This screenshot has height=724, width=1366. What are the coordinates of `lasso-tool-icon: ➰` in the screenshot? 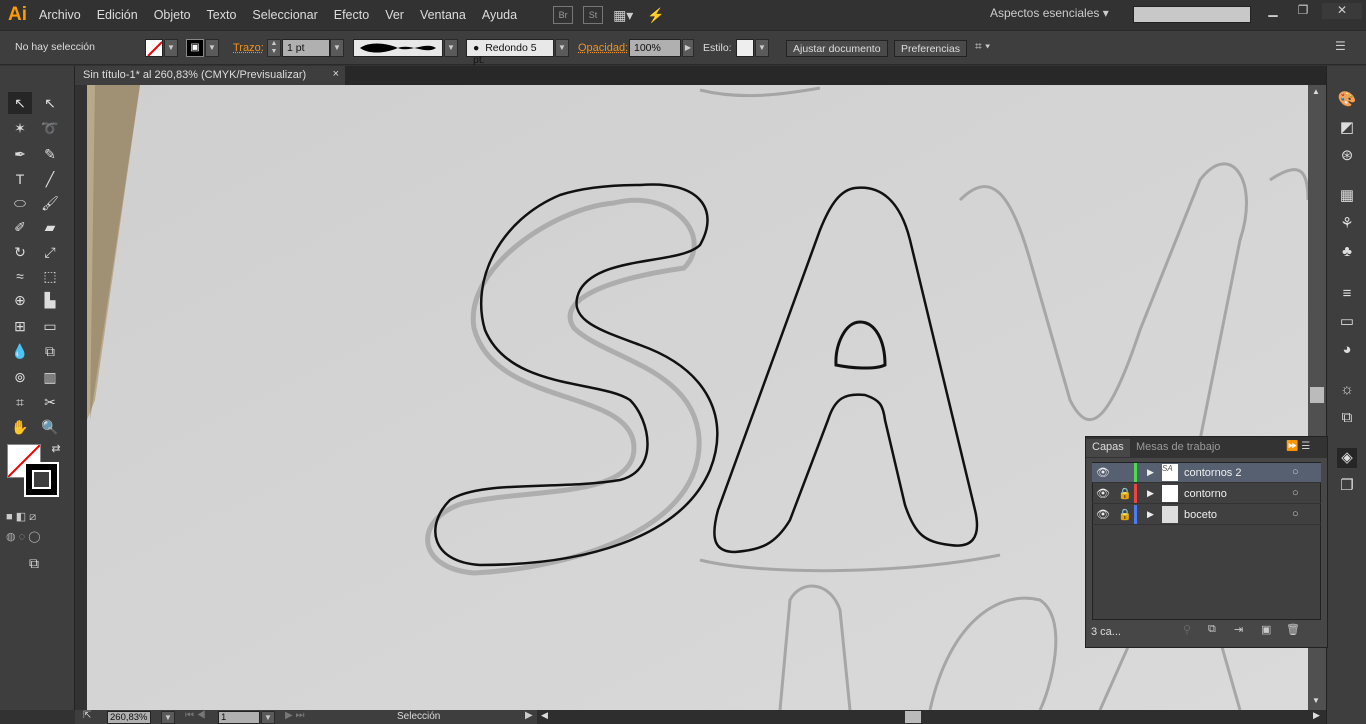 It's located at (50, 128).